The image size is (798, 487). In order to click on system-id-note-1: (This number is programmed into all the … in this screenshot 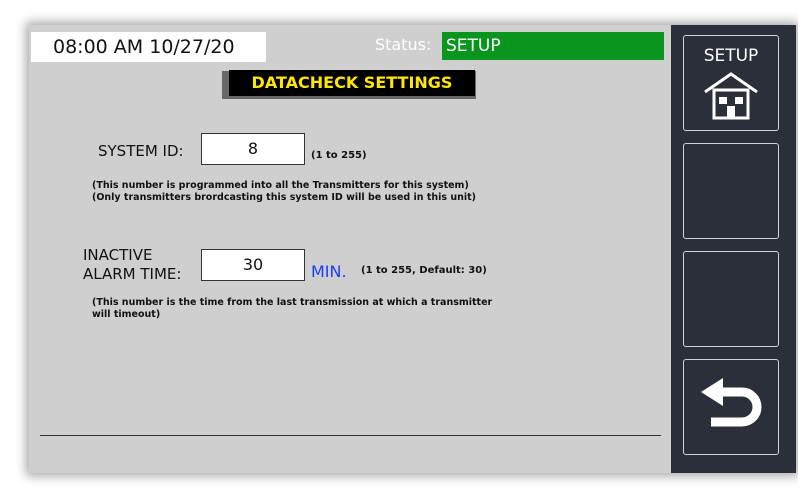, I will do `click(280, 185)`.